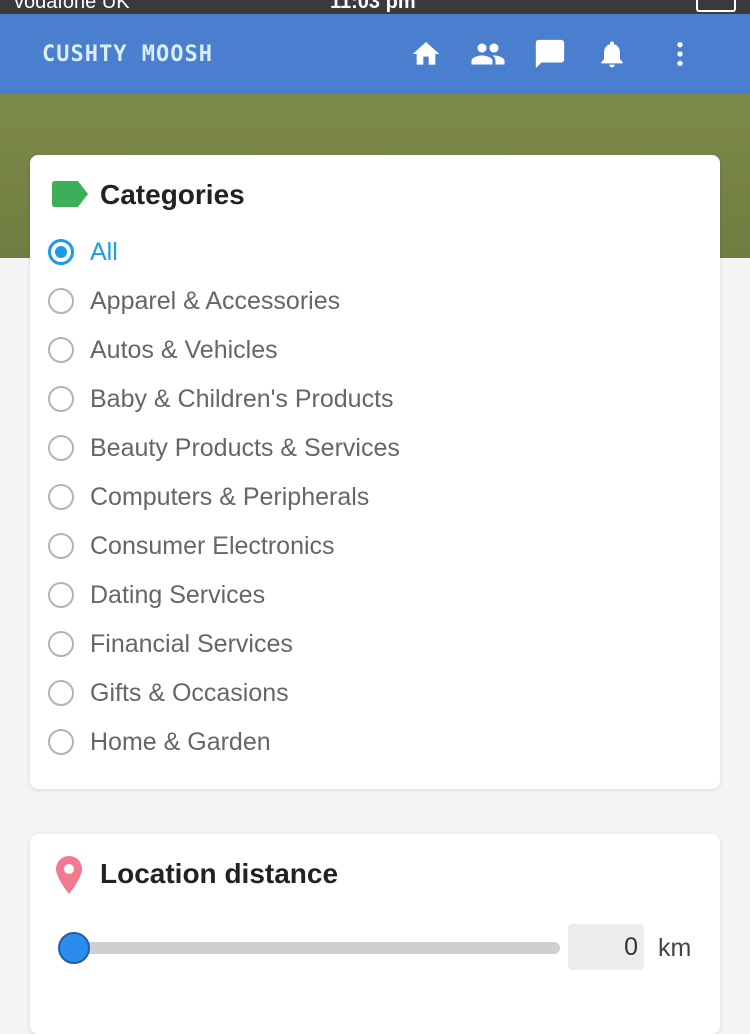 This screenshot has width=750, height=1034. I want to click on category-label: Home & Garden, so click(180, 741).